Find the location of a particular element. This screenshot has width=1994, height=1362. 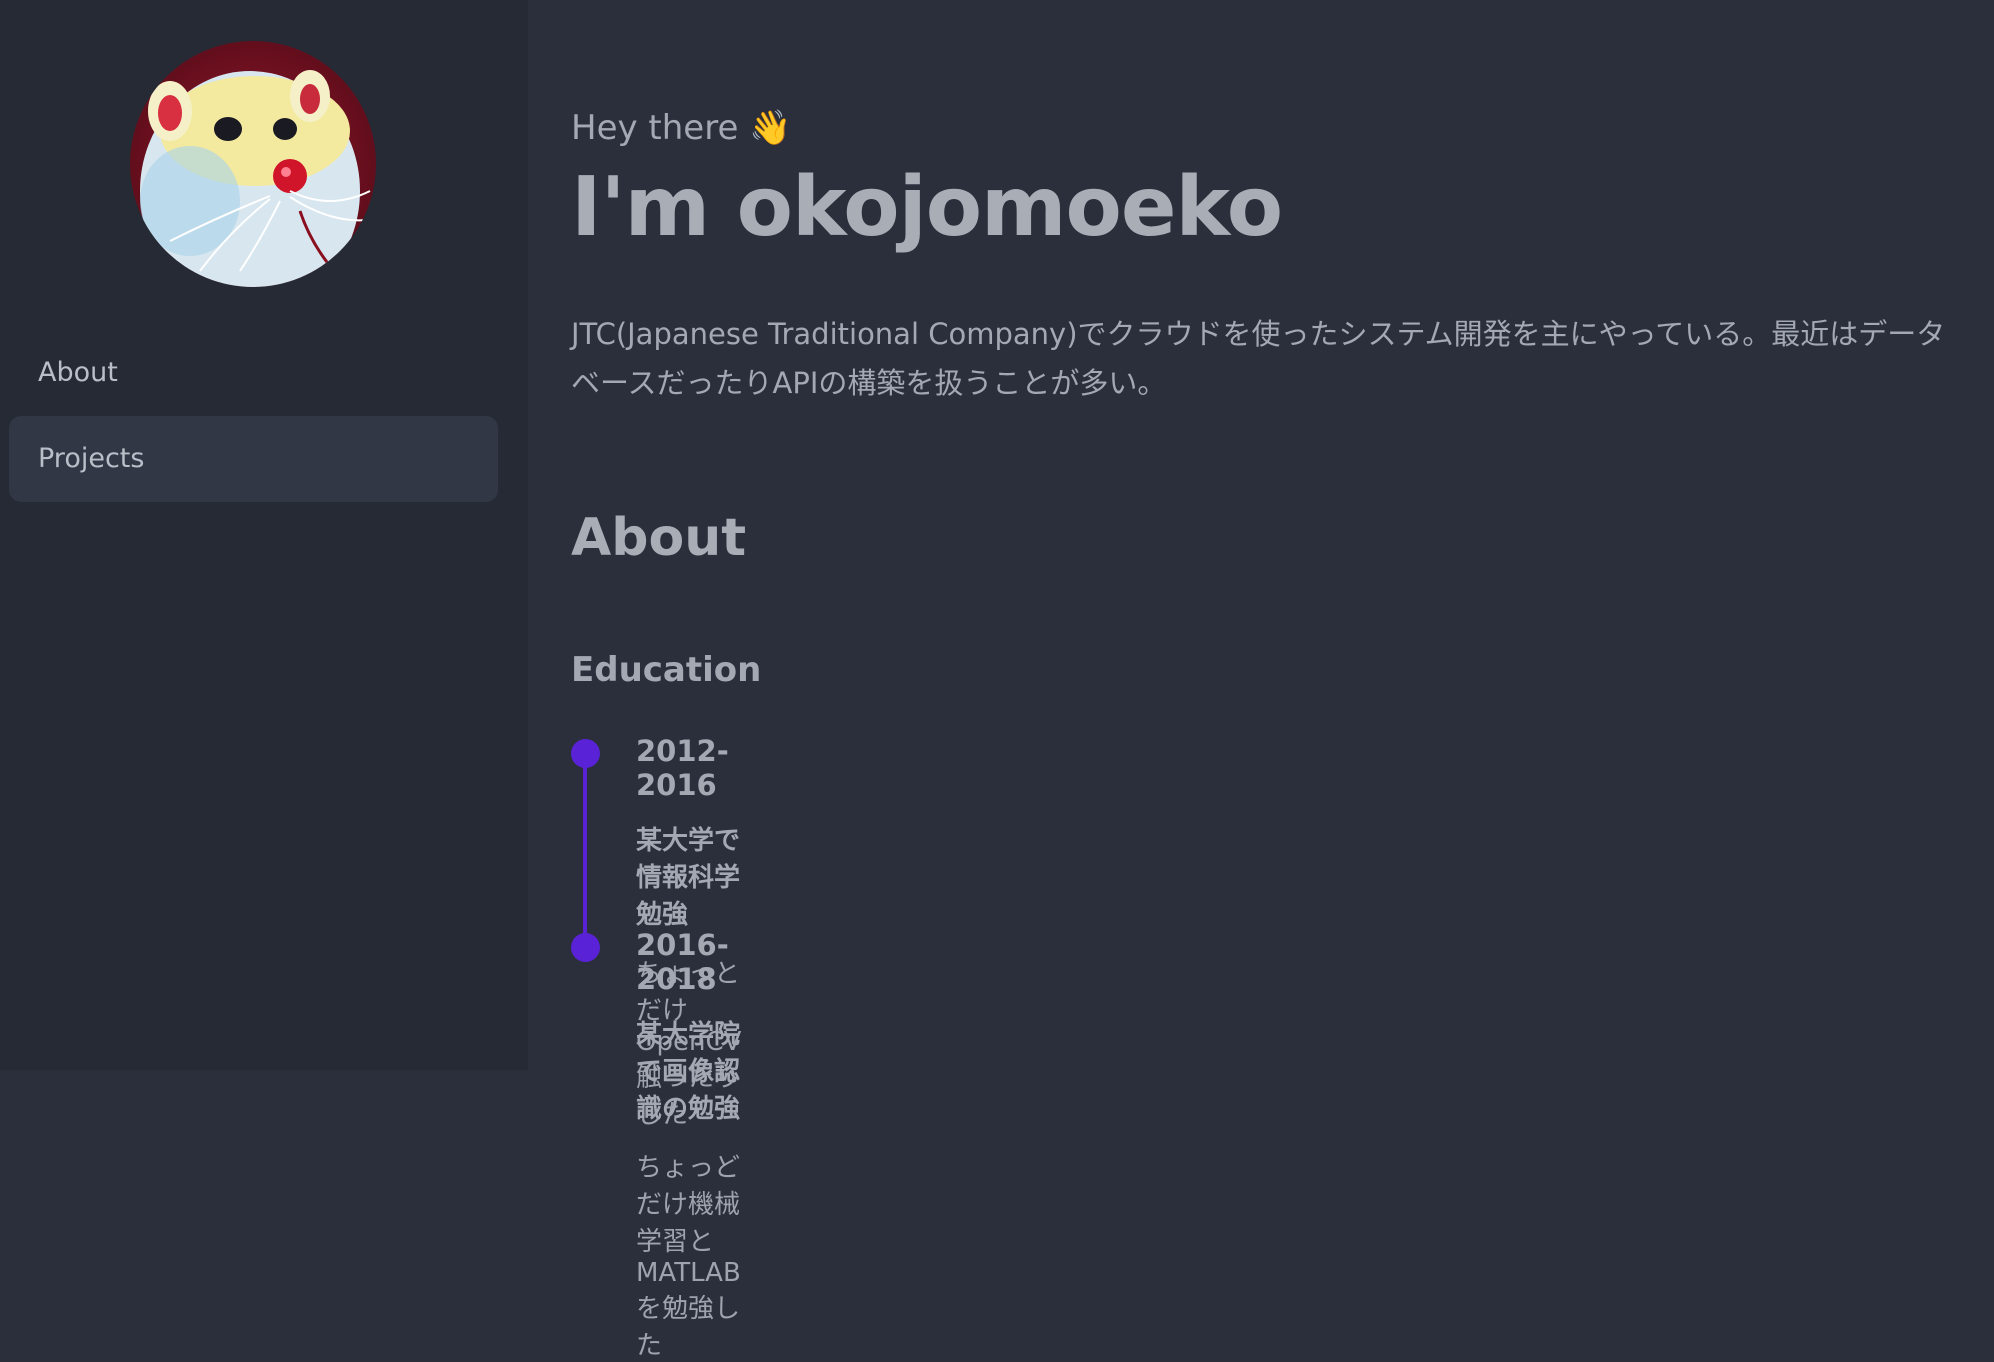

sidebar-nav: About Projects is located at coordinates (253, 416).